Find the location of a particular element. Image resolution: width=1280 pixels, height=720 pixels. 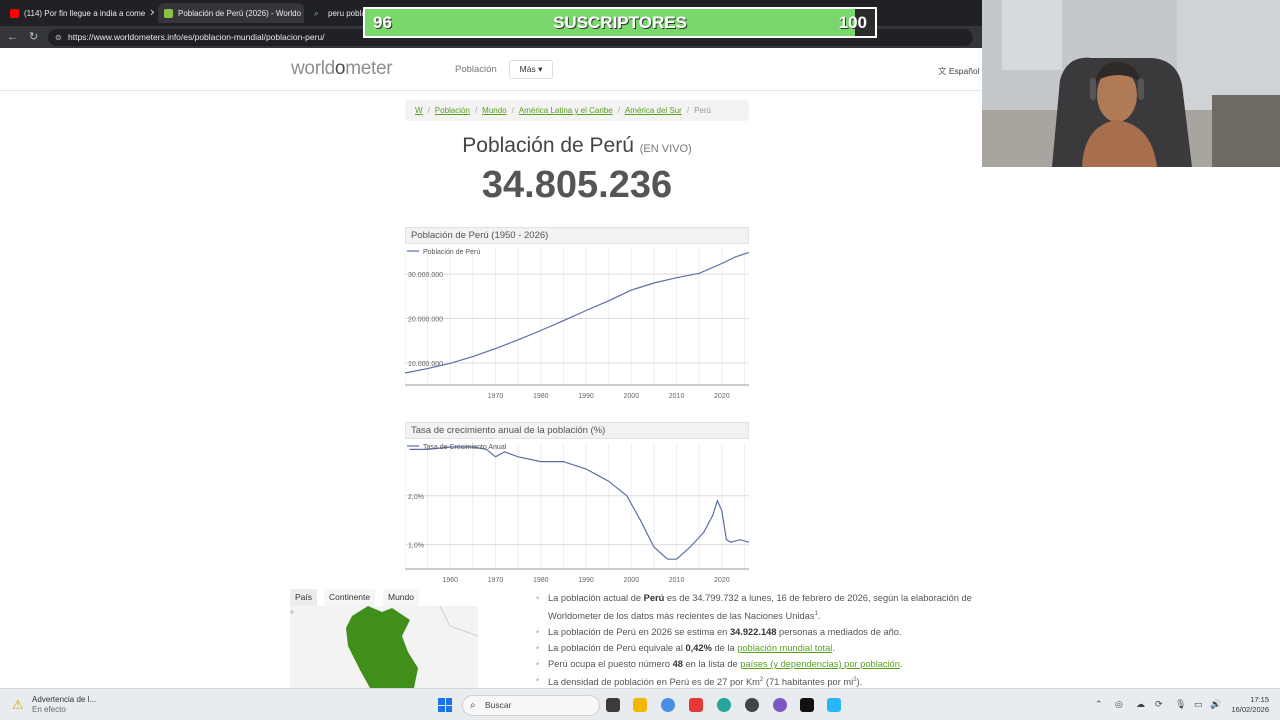

y-tick-label: 2,0% is located at coordinates (416, 497).